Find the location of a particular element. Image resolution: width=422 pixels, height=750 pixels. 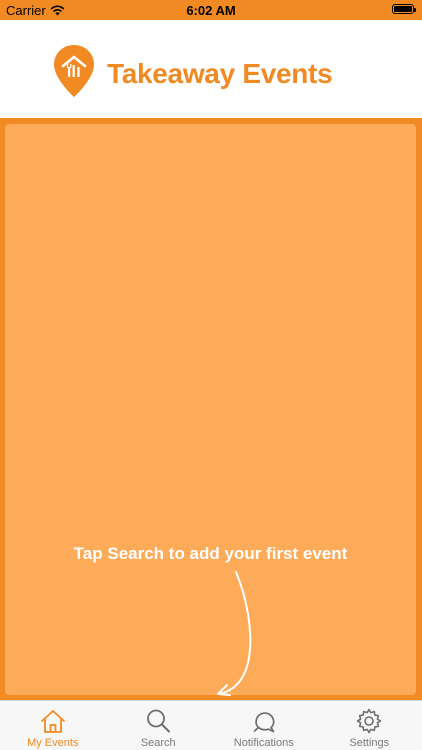

tab-label: Settings is located at coordinates (369, 743).